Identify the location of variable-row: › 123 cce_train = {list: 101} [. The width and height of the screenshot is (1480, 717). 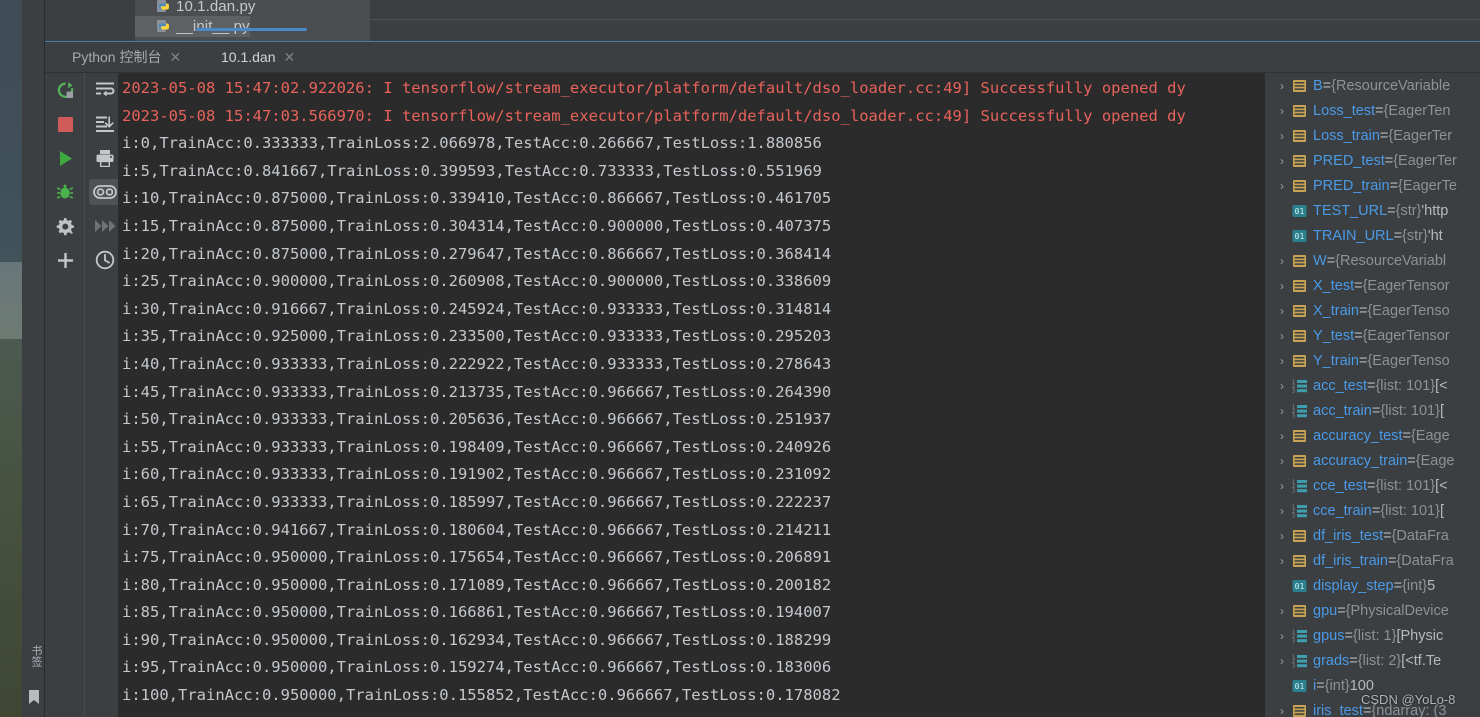
(1373, 510).